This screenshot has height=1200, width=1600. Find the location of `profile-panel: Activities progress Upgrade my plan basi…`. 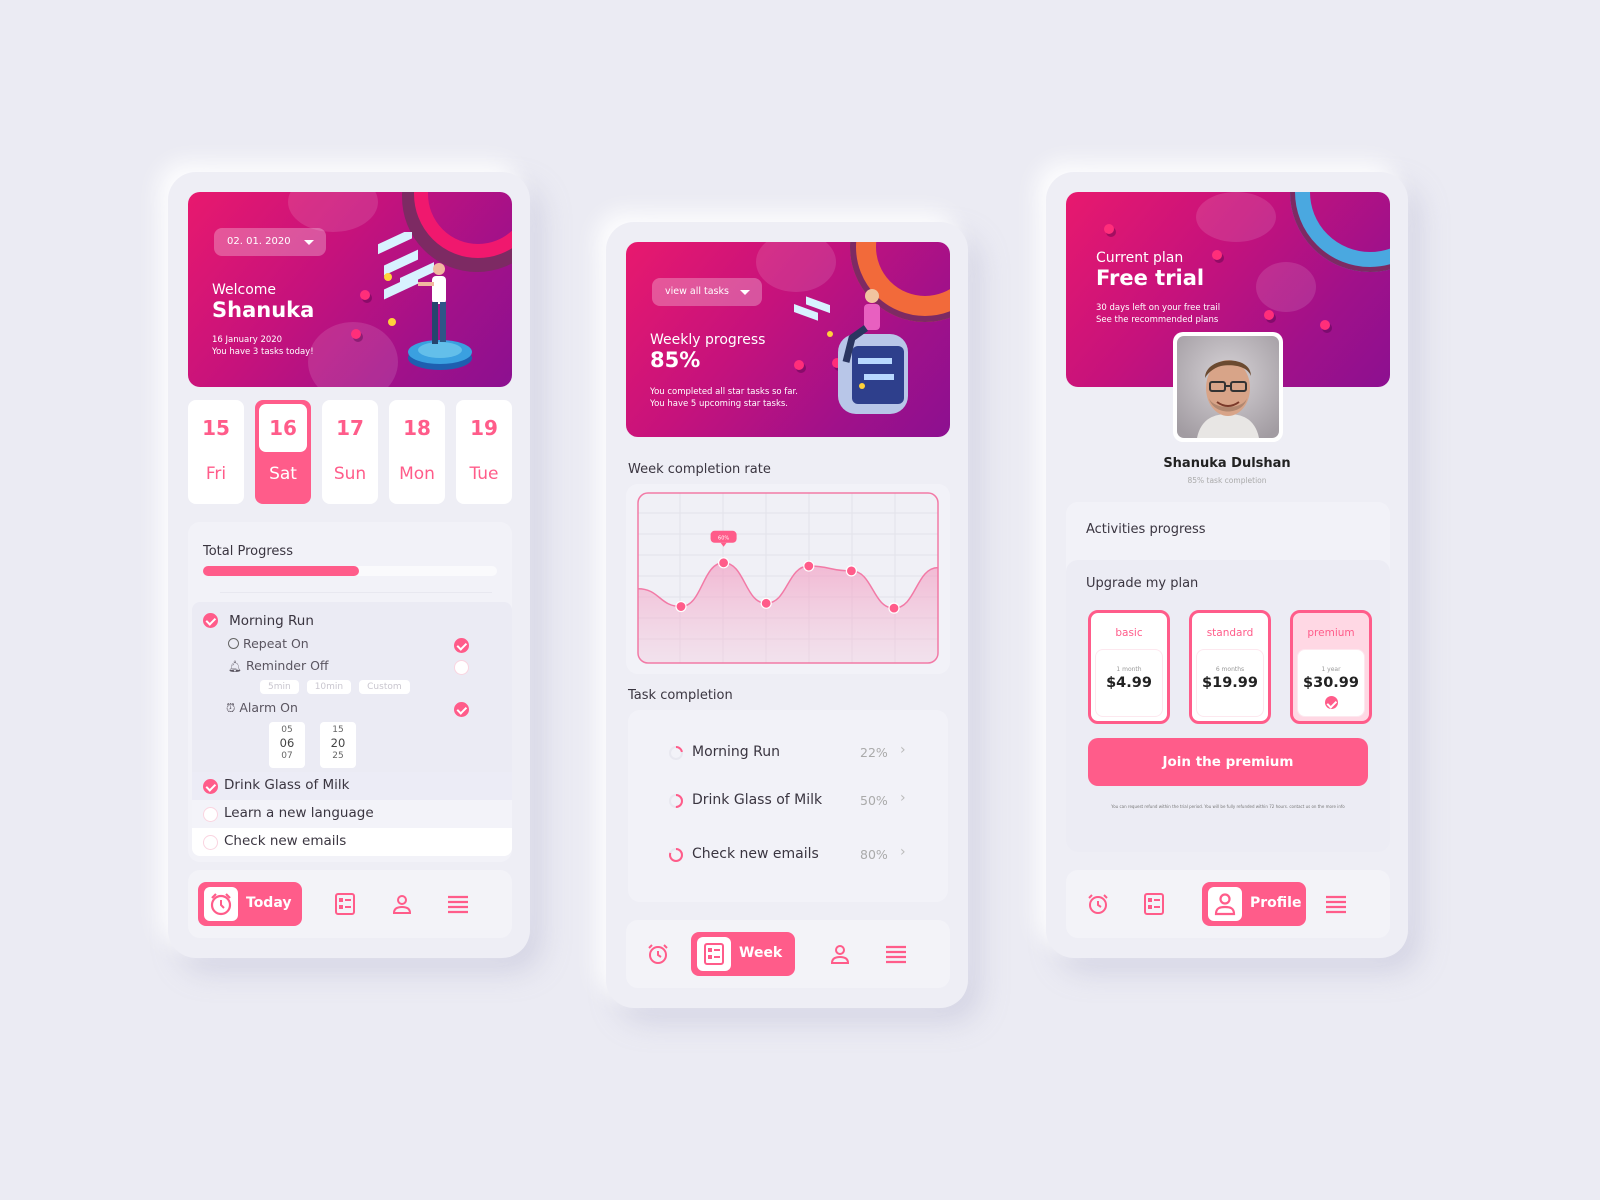

profile-panel: Activities progress Upgrade my plan basi… is located at coordinates (1228, 677).